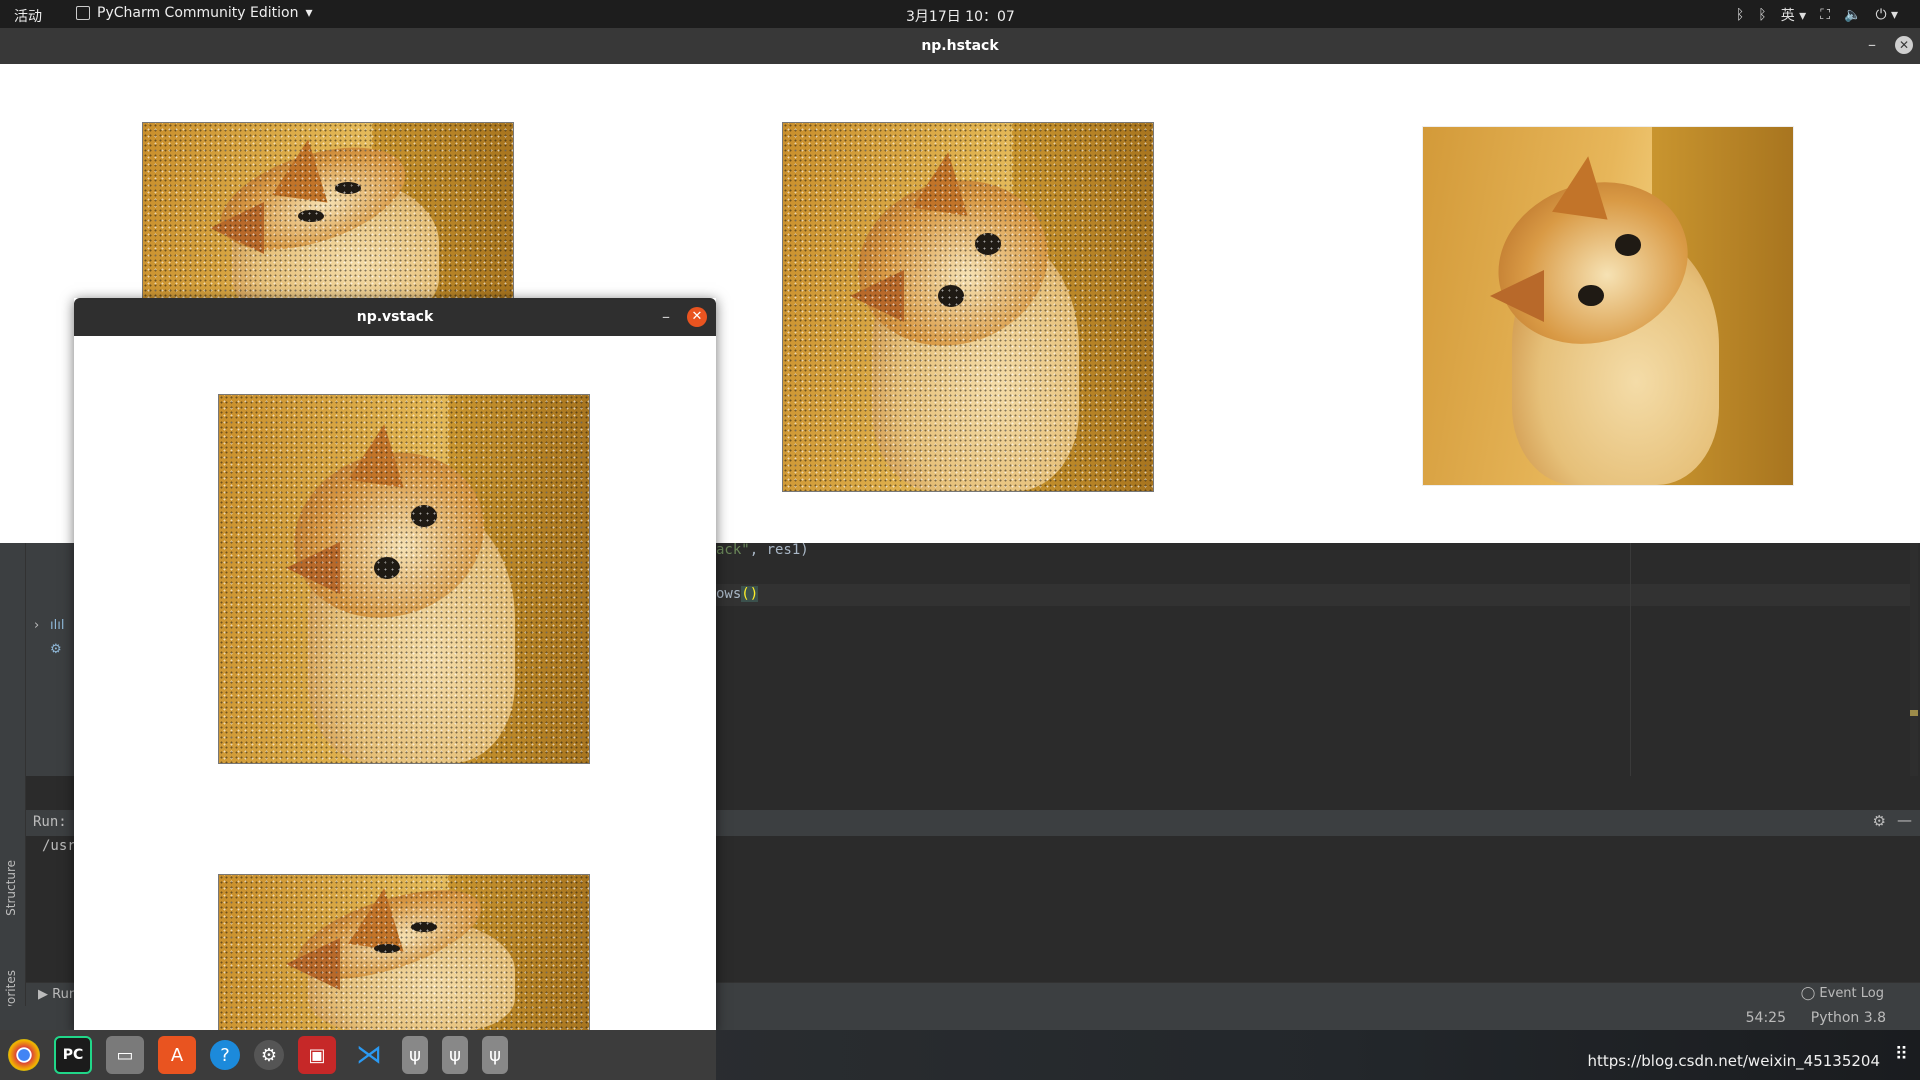 This screenshot has height=1080, width=1920. What do you see at coordinates (73, 1055) in the screenshot?
I see `pycharm-icon: PC` at bounding box center [73, 1055].